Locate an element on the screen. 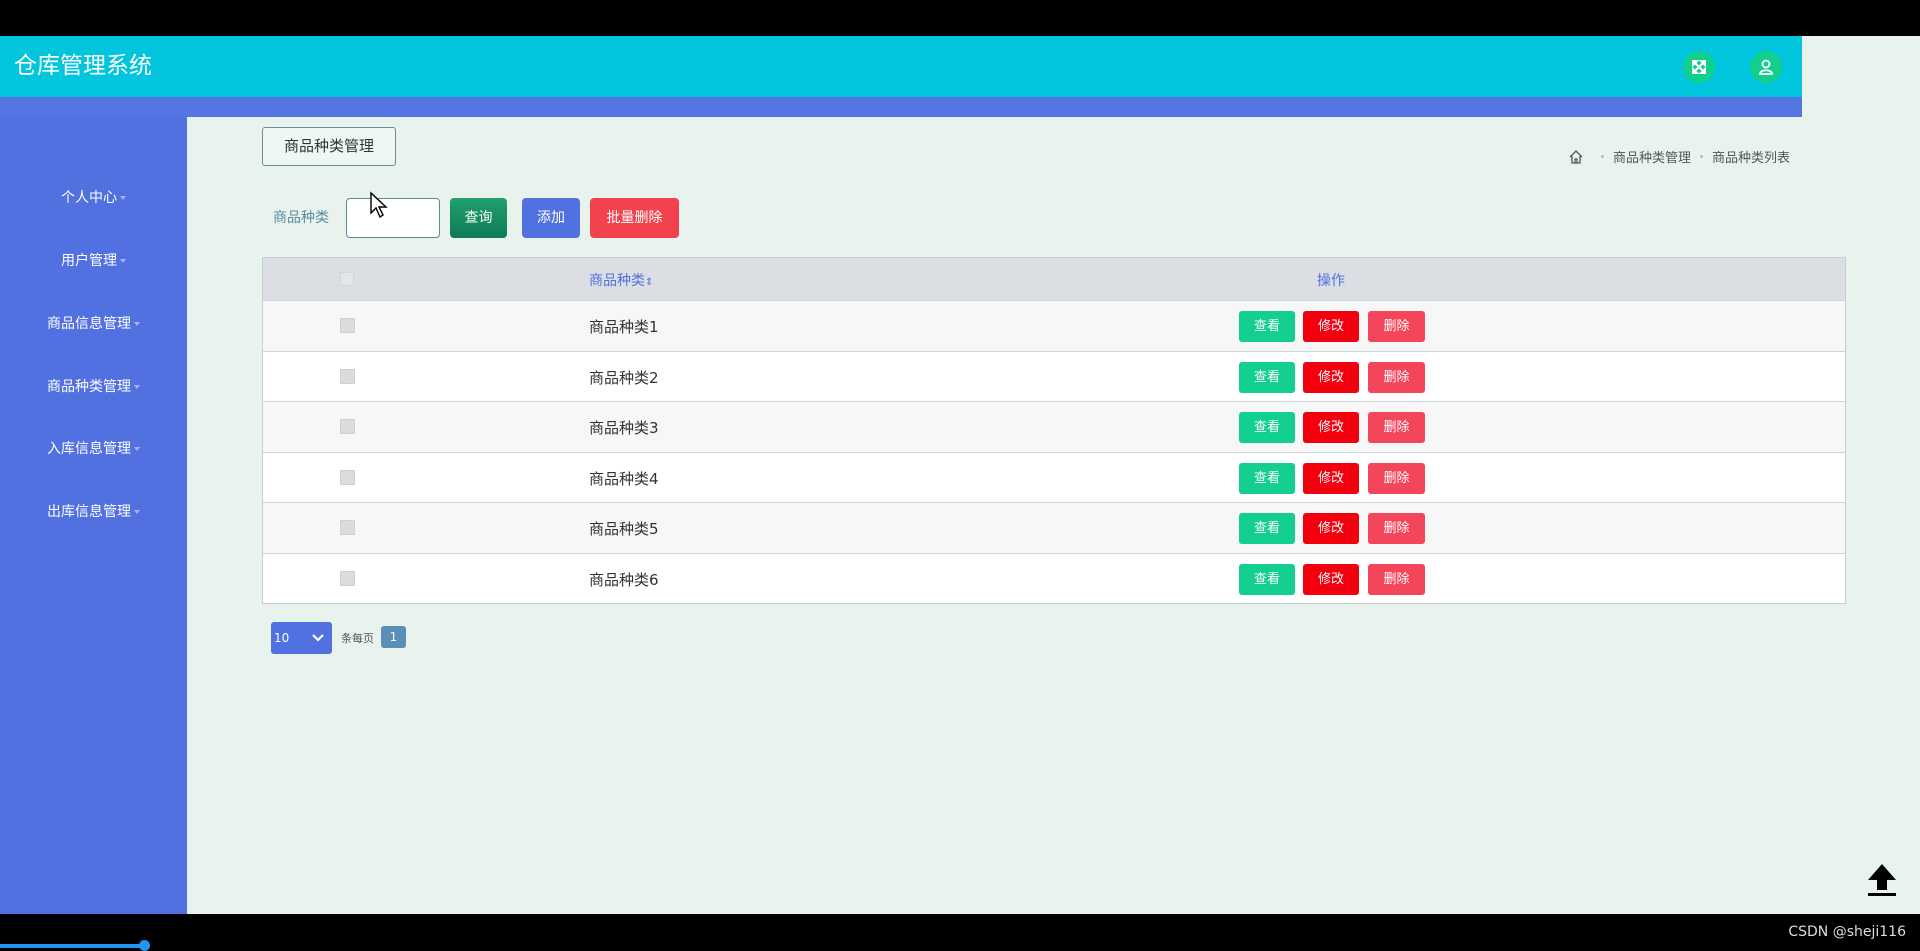 Image resolution: width=1920 pixels, height=951 pixels. sidebar-item-personal-center: 个人中心 is located at coordinates (93, 198).